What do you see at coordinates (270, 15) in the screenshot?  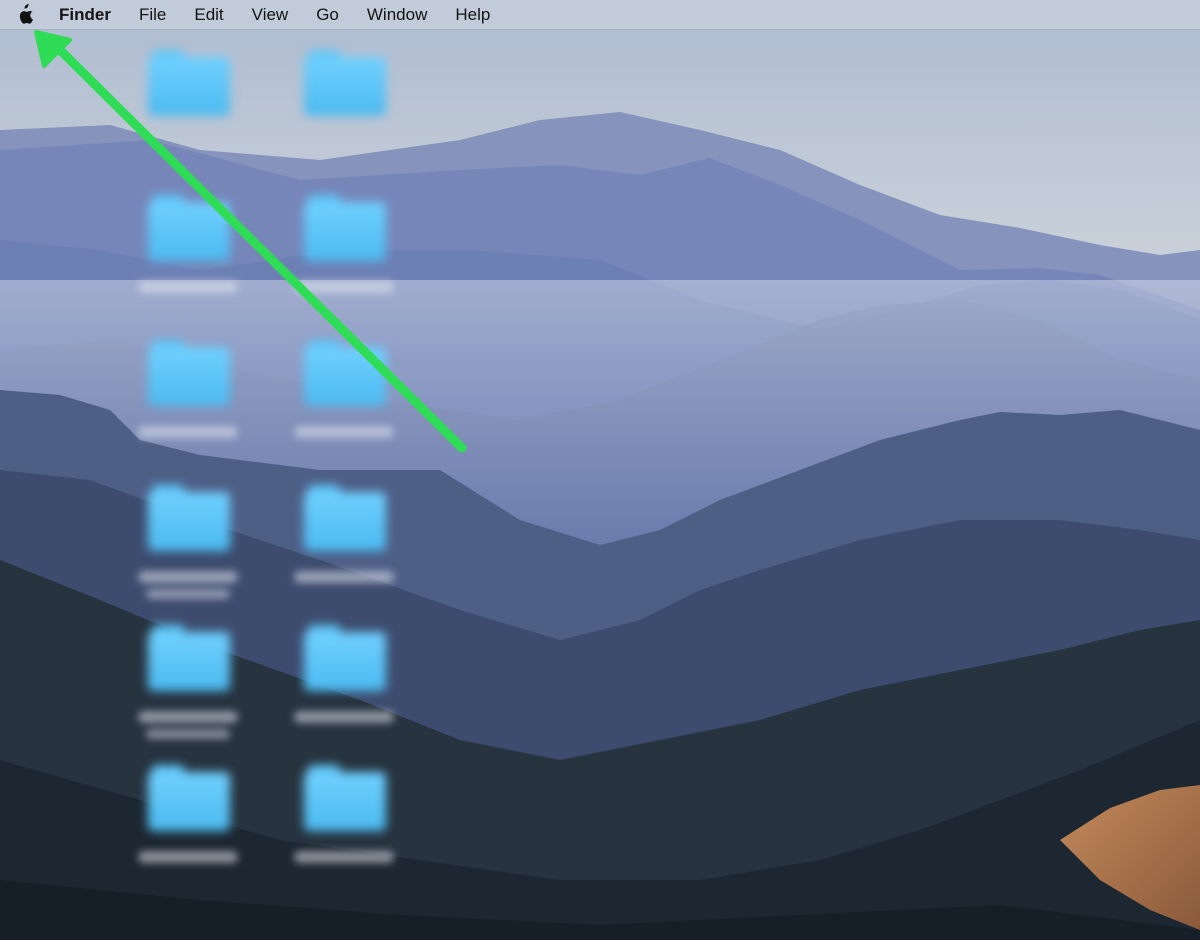 I see `menu-view: View` at bounding box center [270, 15].